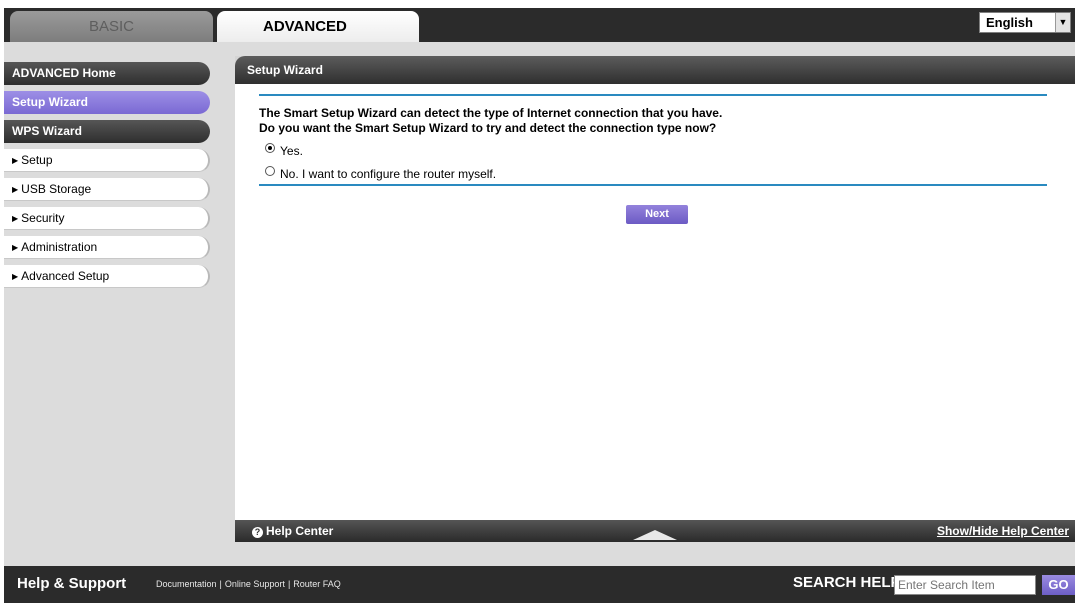 This screenshot has height=603, width=1075. I want to click on sidebar-item-usb-storage: ▶ USB Storage, so click(107, 189).